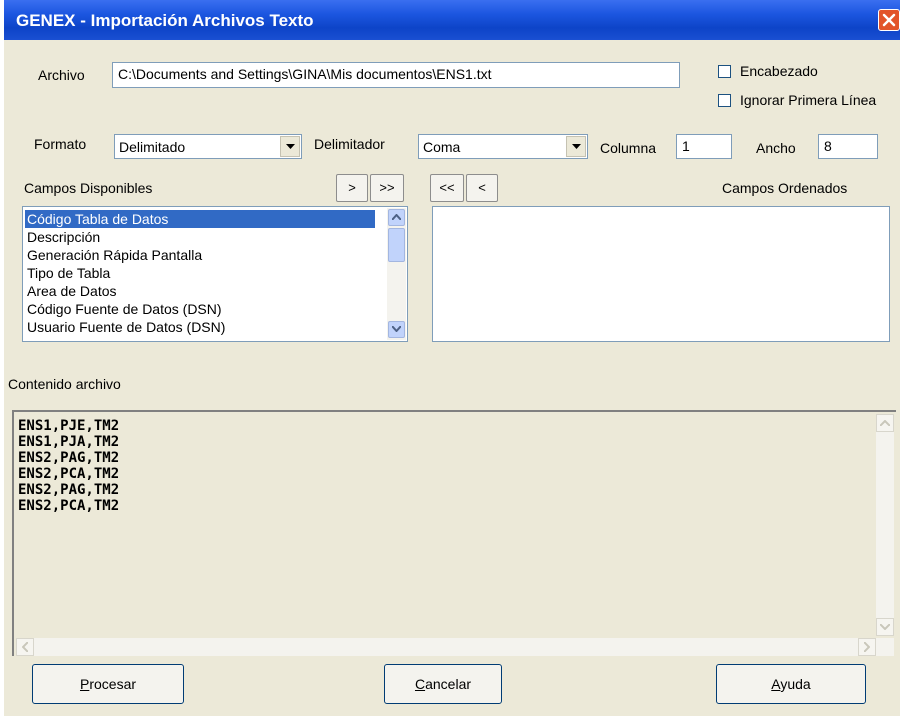 This screenshot has width=900, height=716. Describe the element at coordinates (113, 684) in the screenshot. I see `procesar-label: rocesar` at that location.